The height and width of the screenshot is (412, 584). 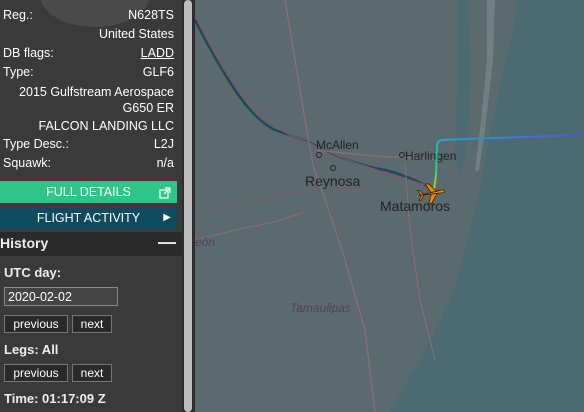 What do you see at coordinates (92, 373) in the screenshot?
I see `leg-next-button: next` at bounding box center [92, 373].